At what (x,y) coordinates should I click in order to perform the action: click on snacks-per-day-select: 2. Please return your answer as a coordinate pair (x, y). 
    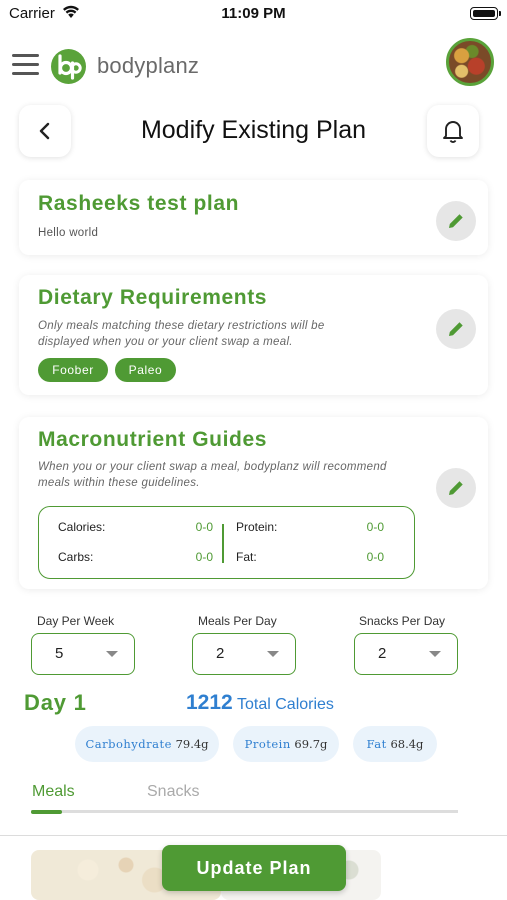
    Looking at the image, I should click on (406, 654).